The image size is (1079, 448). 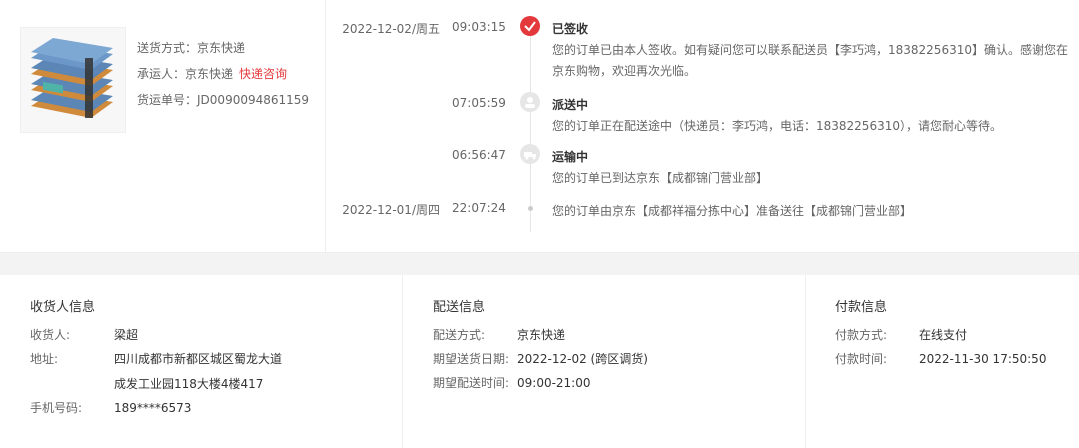 What do you see at coordinates (391, 29) in the screenshot?
I see `timeline-date: 2022-12-02/周五` at bounding box center [391, 29].